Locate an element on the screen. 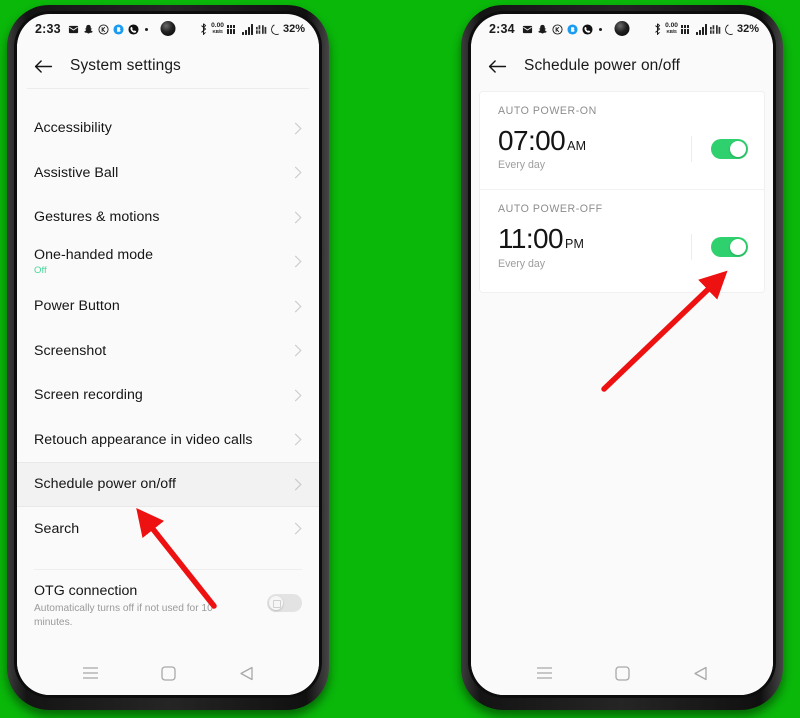 The width and height of the screenshot is (800, 718). appbar-right: Schedule power on/off is located at coordinates (622, 66).